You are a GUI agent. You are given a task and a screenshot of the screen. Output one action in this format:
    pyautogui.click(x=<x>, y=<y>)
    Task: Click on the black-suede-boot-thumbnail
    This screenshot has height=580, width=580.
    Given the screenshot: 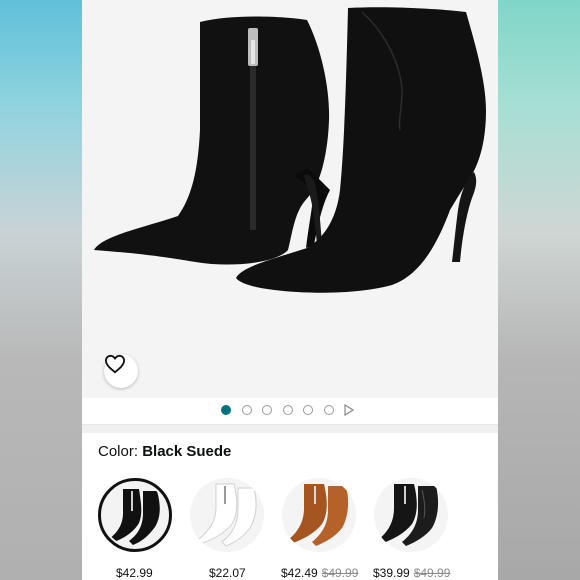 What is the action you would take?
    pyautogui.click(x=135, y=515)
    